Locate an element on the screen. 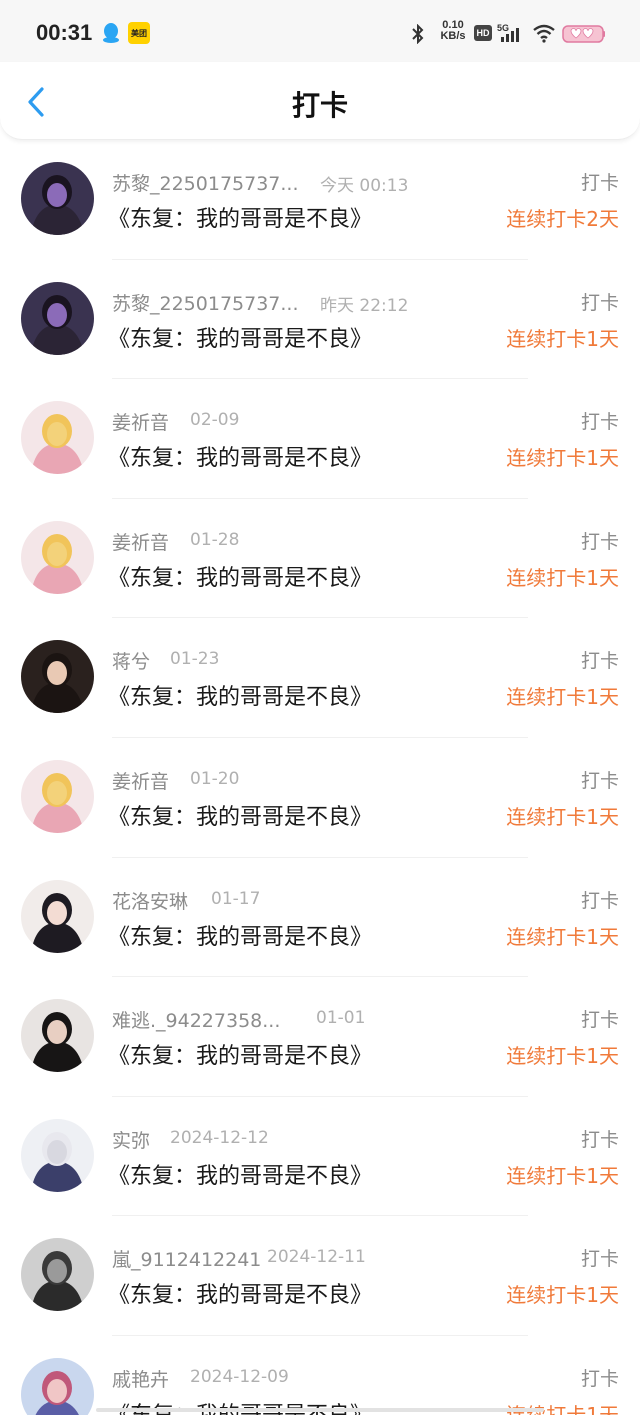 This screenshot has height=1415, width=640. checkin-time: 01-01 is located at coordinates (341, 1018).